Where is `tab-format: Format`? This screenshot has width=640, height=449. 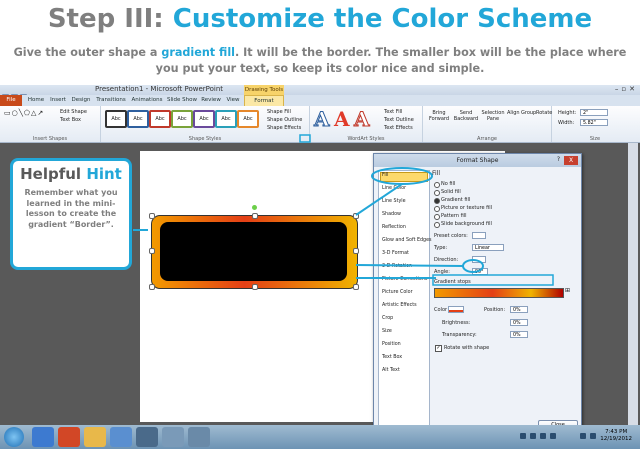
tab-format: Format is located at coordinates (264, 100).